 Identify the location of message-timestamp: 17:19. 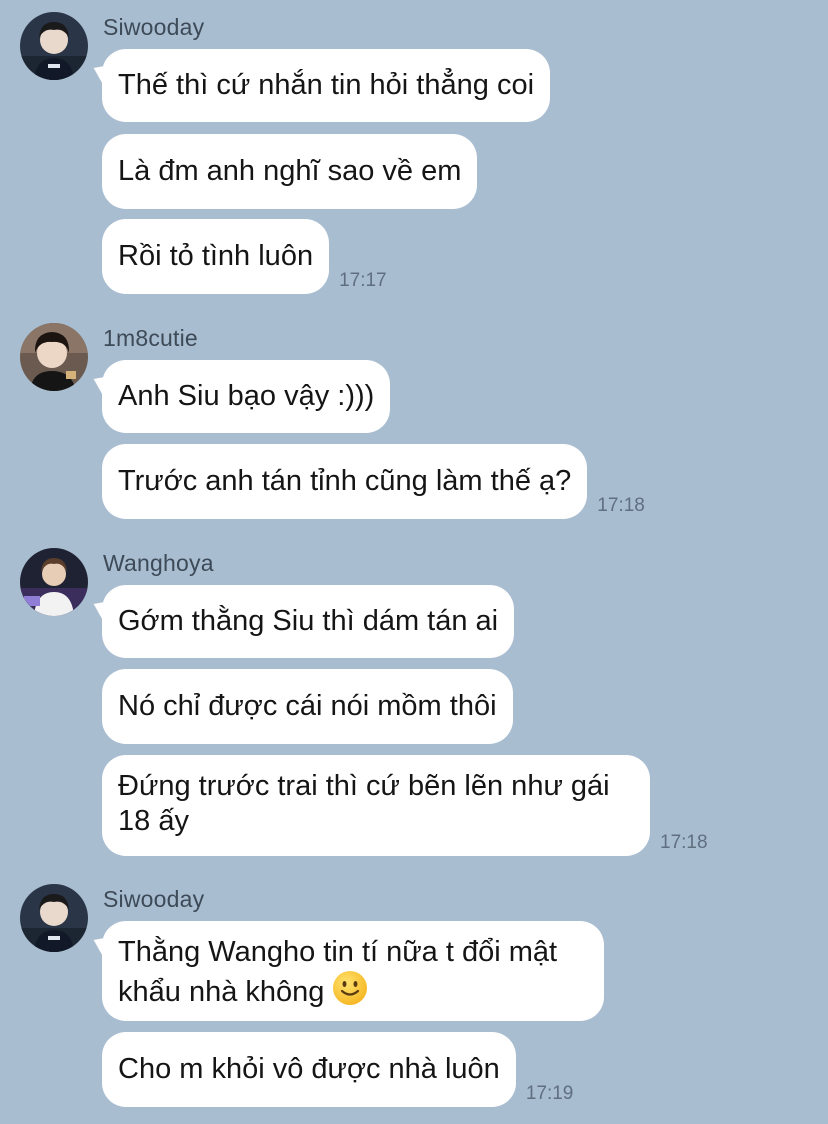
(549, 1093).